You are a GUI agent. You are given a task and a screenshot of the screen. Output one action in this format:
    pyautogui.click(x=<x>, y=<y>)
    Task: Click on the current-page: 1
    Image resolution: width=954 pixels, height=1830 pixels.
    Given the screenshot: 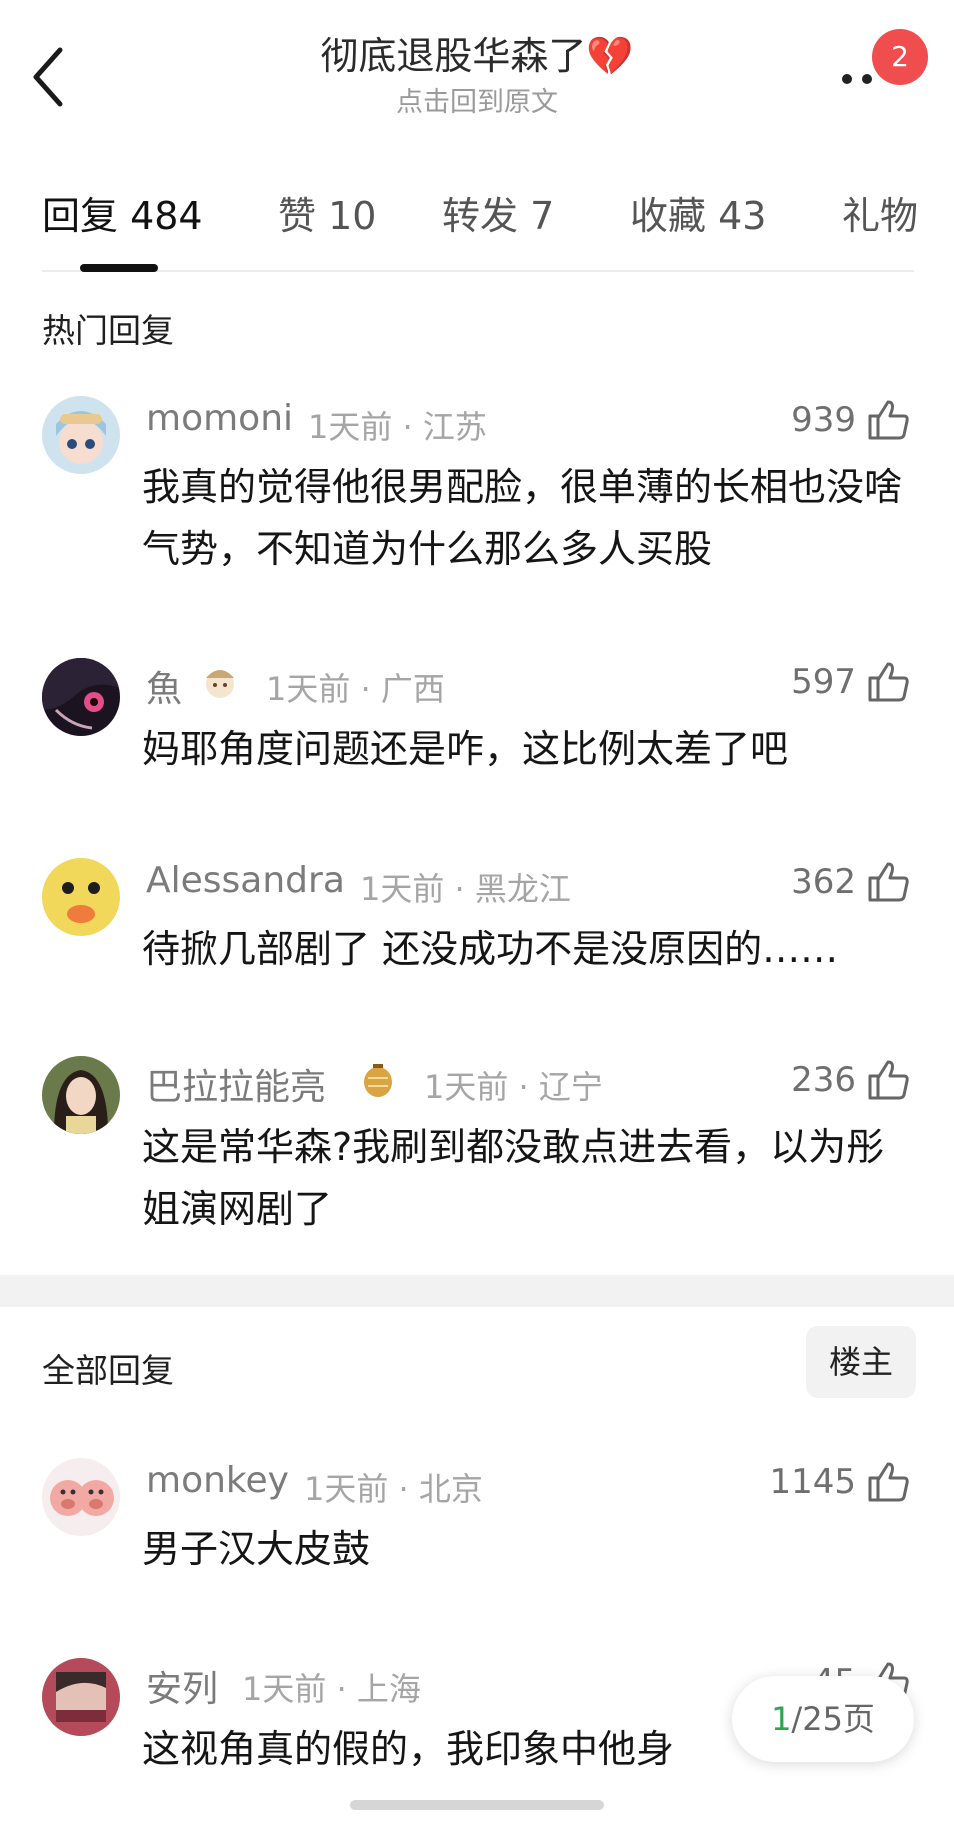 What is the action you would take?
    pyautogui.click(x=781, y=1719)
    